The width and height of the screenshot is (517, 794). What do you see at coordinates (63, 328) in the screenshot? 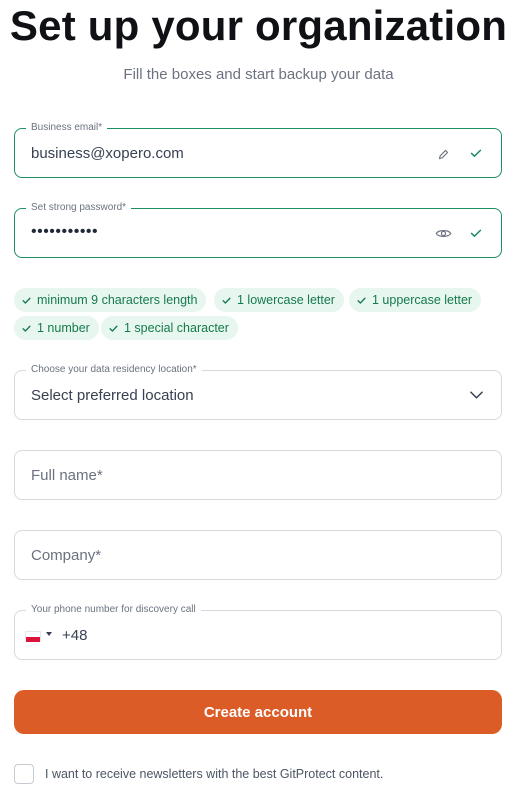
I see `requirement-label: 1 number` at bounding box center [63, 328].